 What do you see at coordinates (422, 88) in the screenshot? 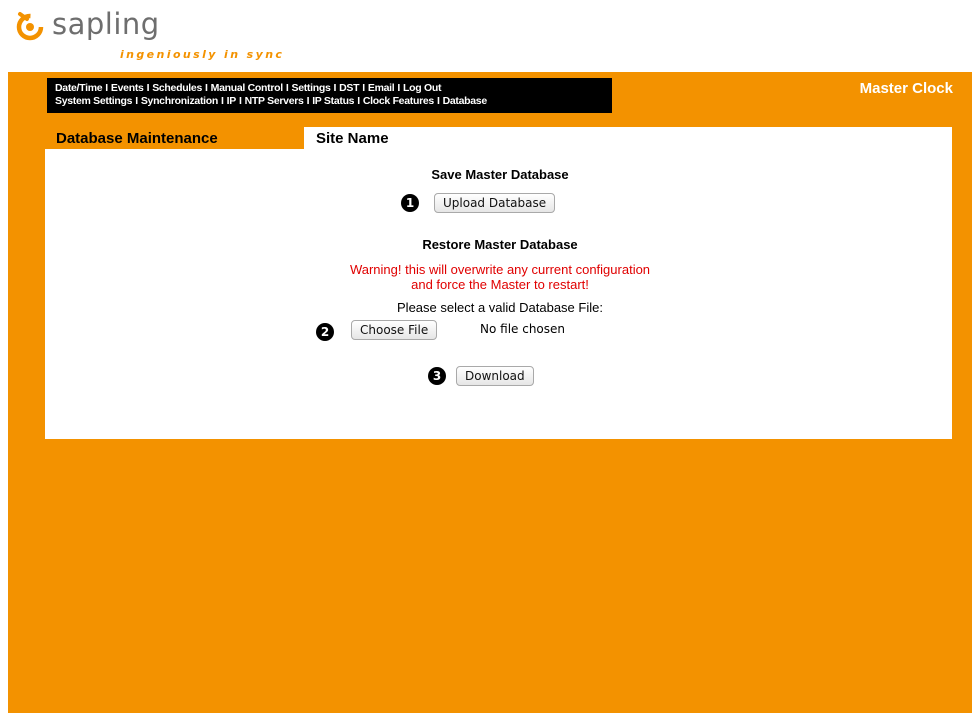
I see `nav-link-log-out: Log Out` at bounding box center [422, 88].